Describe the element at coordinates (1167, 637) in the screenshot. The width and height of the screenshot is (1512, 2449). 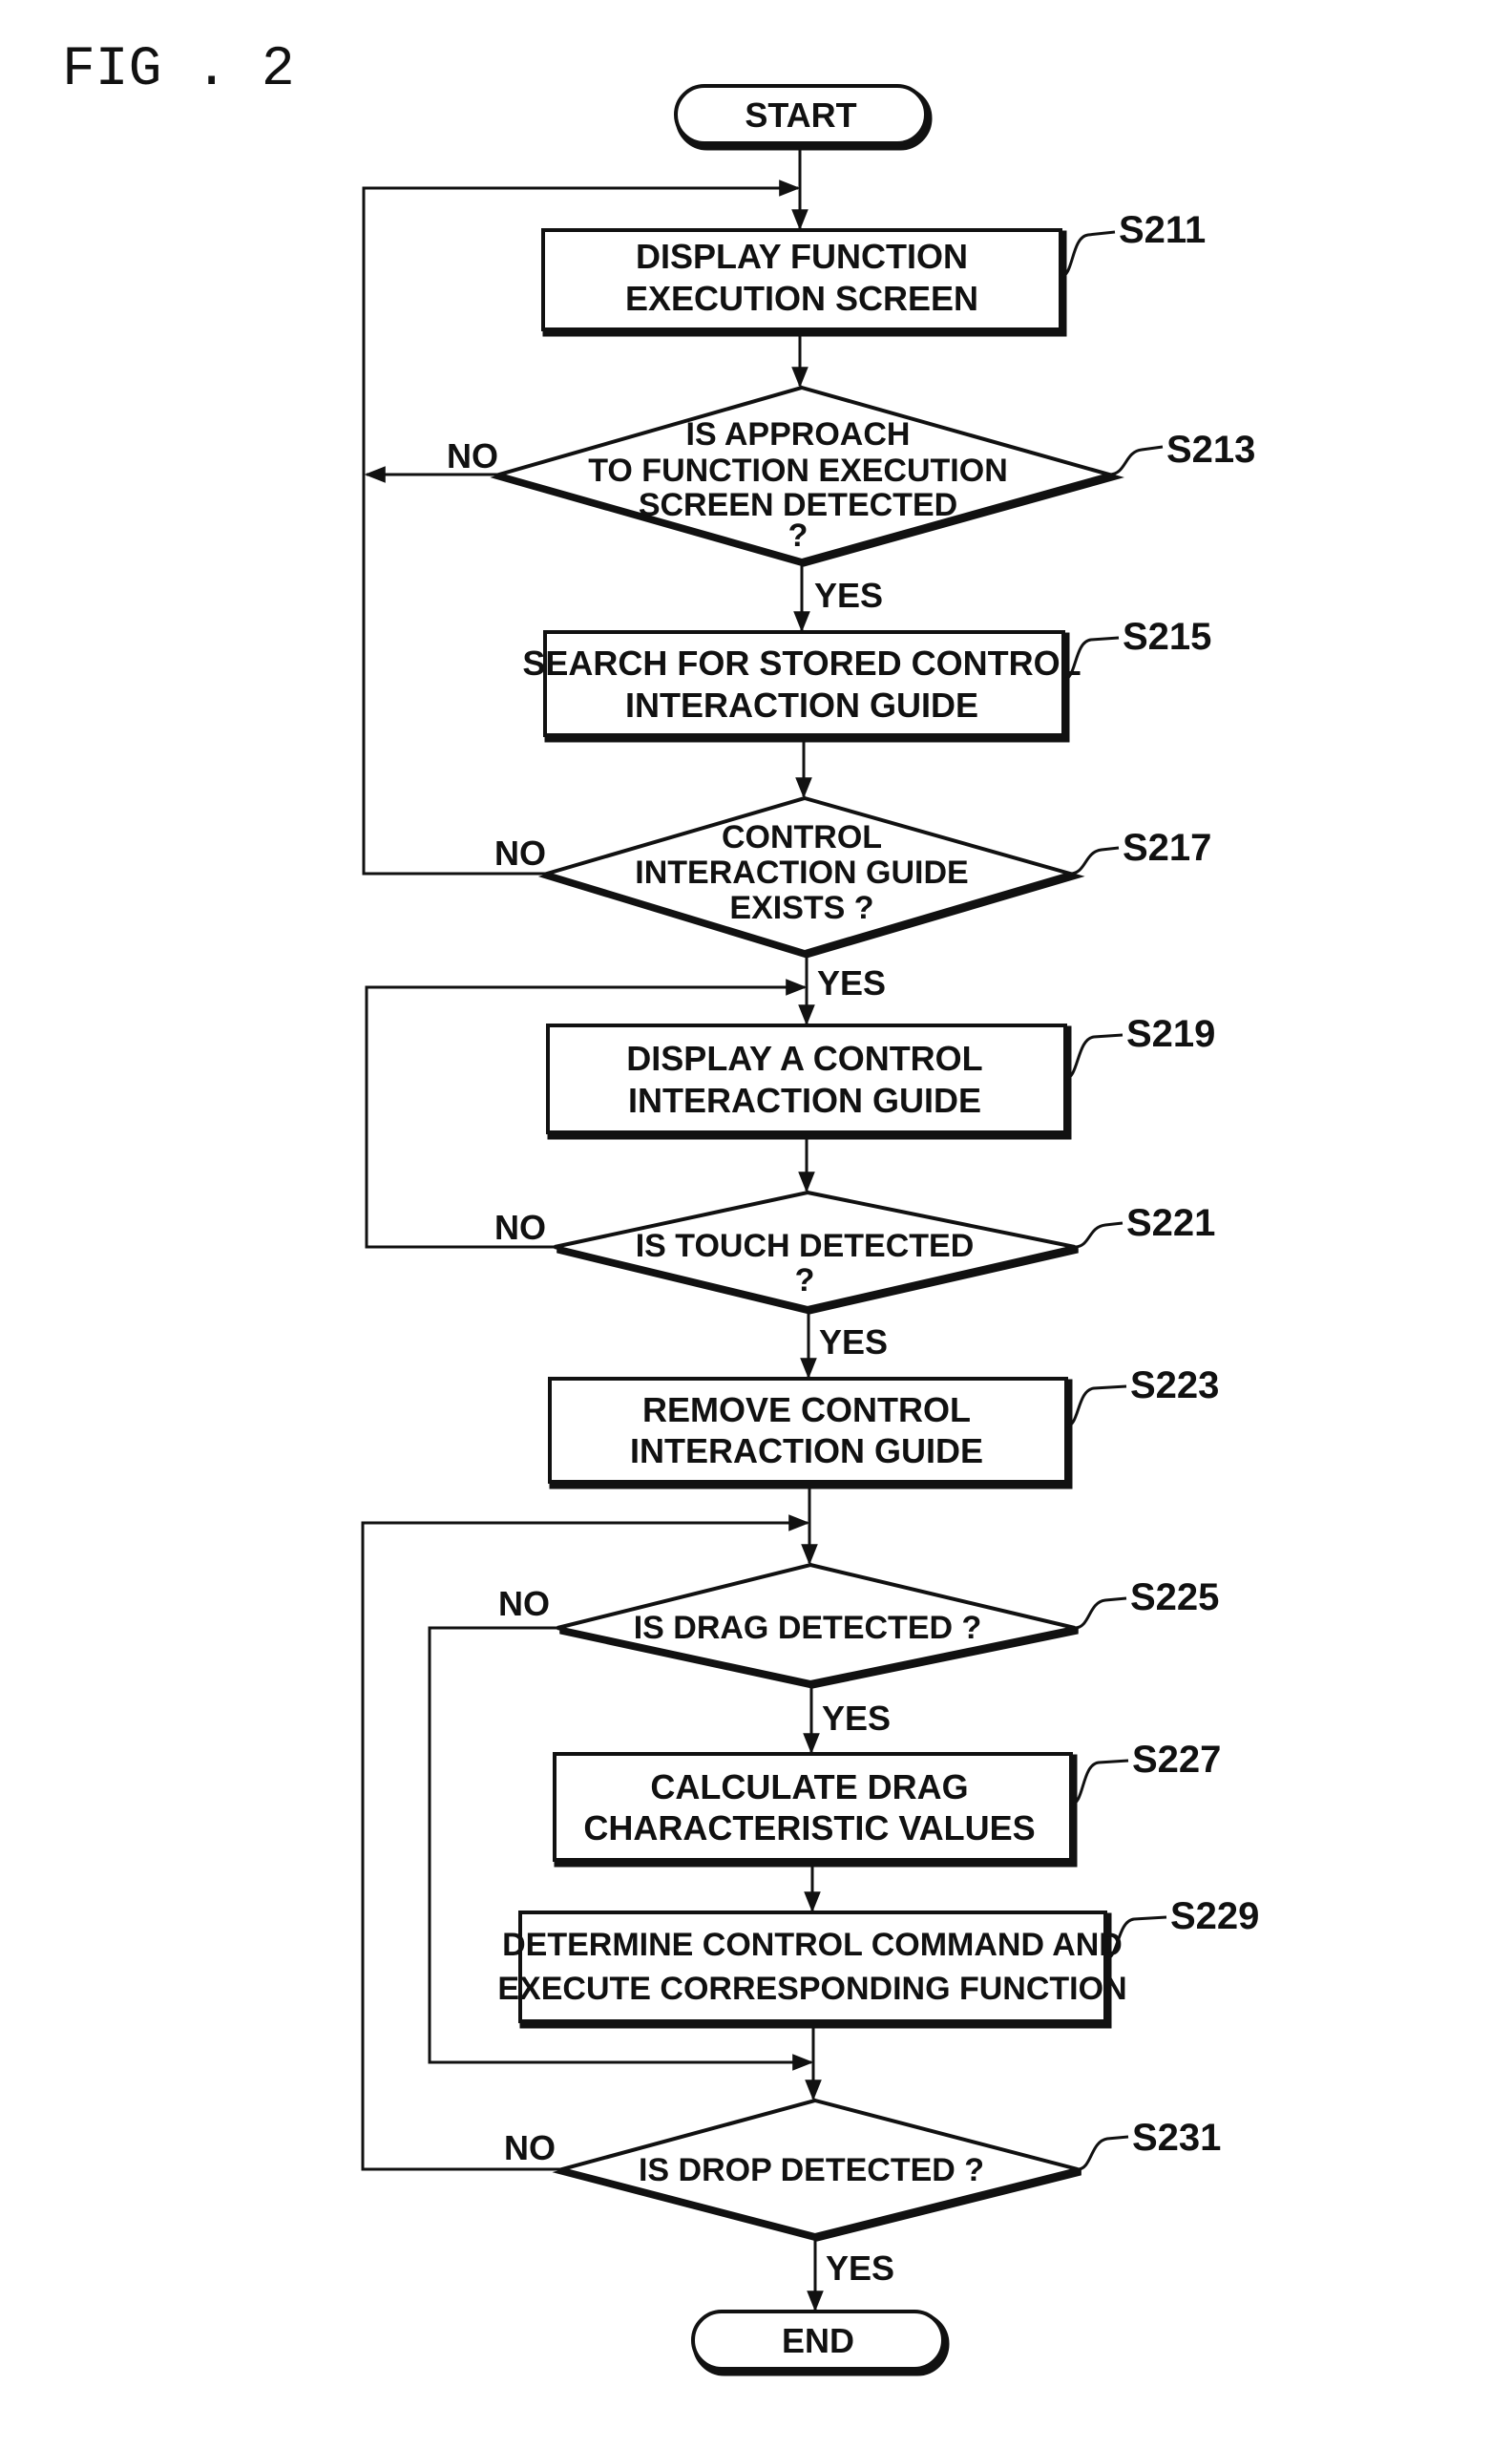
I see `s215-step-id: S215` at that location.